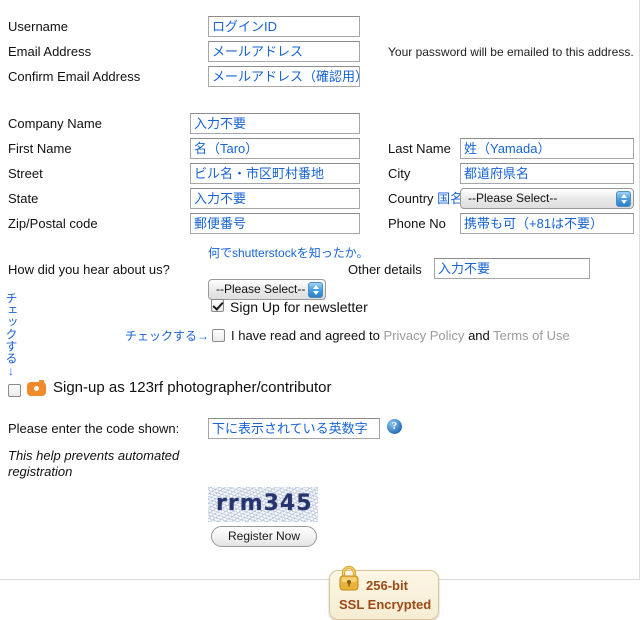 This screenshot has height=620, width=640. Describe the element at coordinates (288, 253) in the screenshot. I see `hear-about-annotation: 何でshutterstockを知ったか。` at that location.